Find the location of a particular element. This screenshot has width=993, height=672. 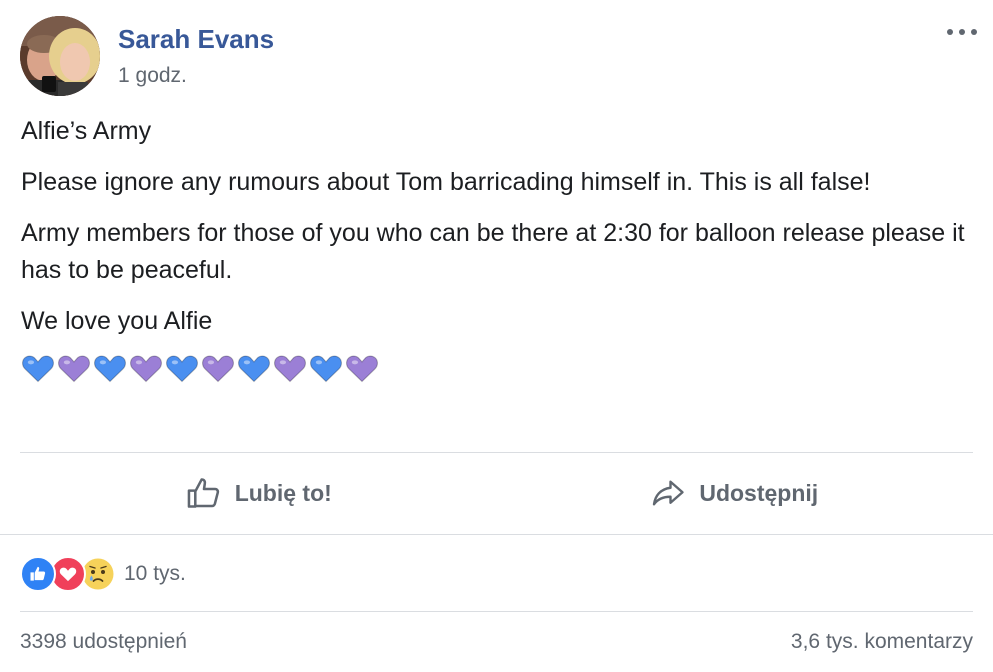

like-label: Lubię to! is located at coordinates (283, 492).